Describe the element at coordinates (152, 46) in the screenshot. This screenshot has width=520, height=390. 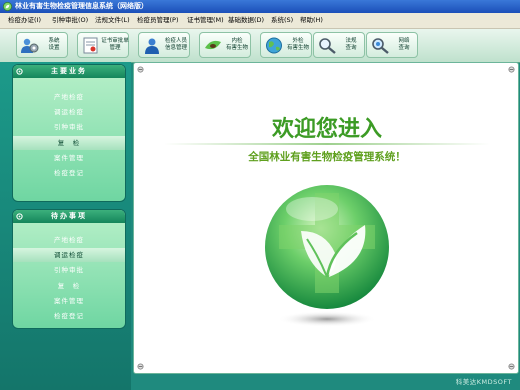
I see `staff-icon` at that location.